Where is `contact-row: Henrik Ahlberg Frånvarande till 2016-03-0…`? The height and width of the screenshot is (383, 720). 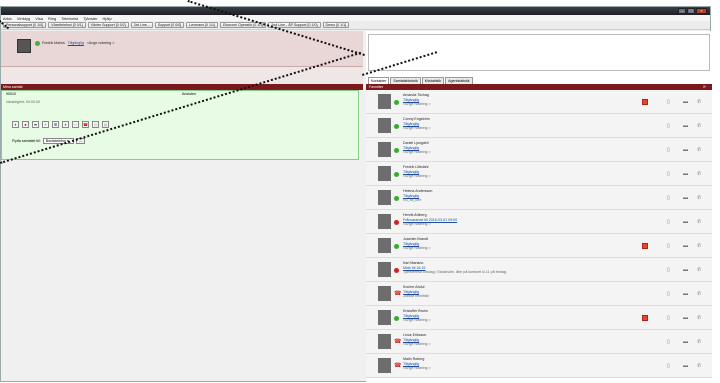
contact-row: Henrik Ahlberg Frånvarande till 2016-03-0… is located at coordinates (539, 222).